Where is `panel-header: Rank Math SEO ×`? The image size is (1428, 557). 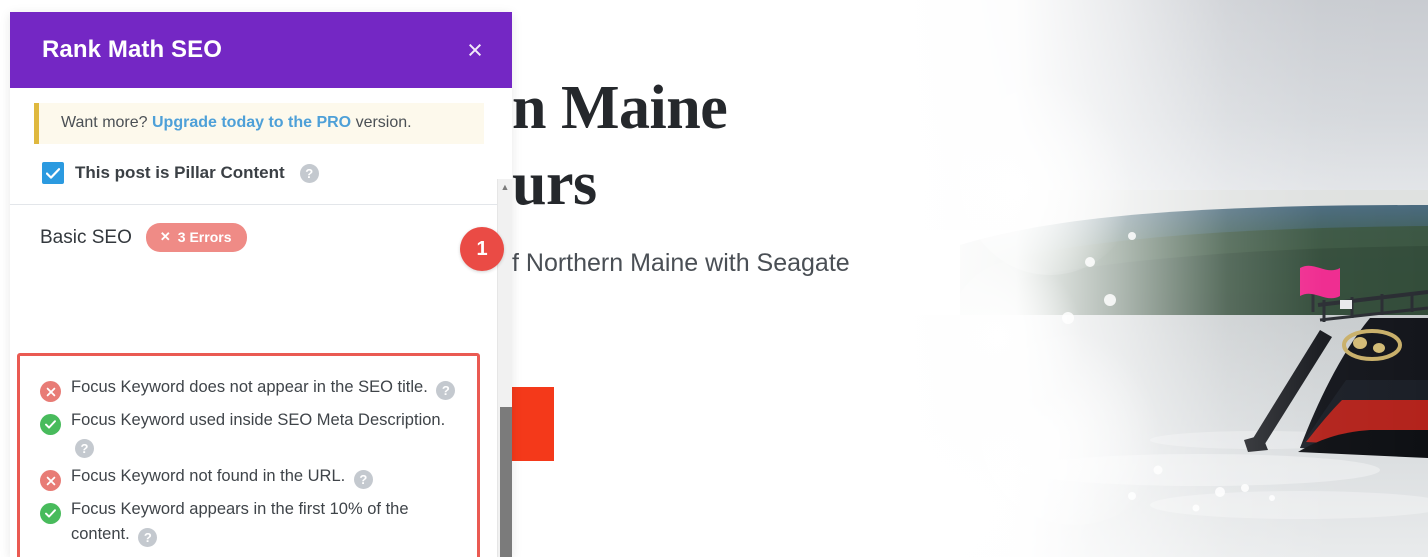
panel-header: Rank Math SEO × is located at coordinates (261, 50).